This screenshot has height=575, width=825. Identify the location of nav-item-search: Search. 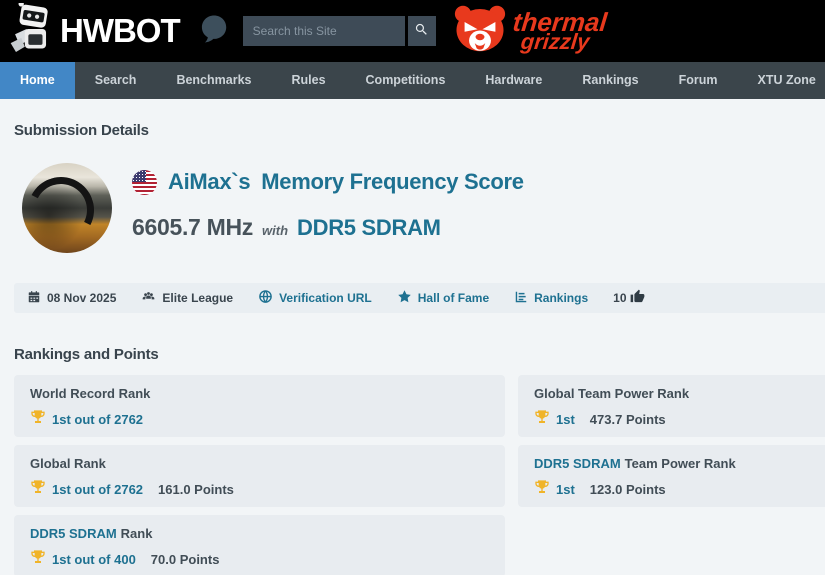
(116, 80).